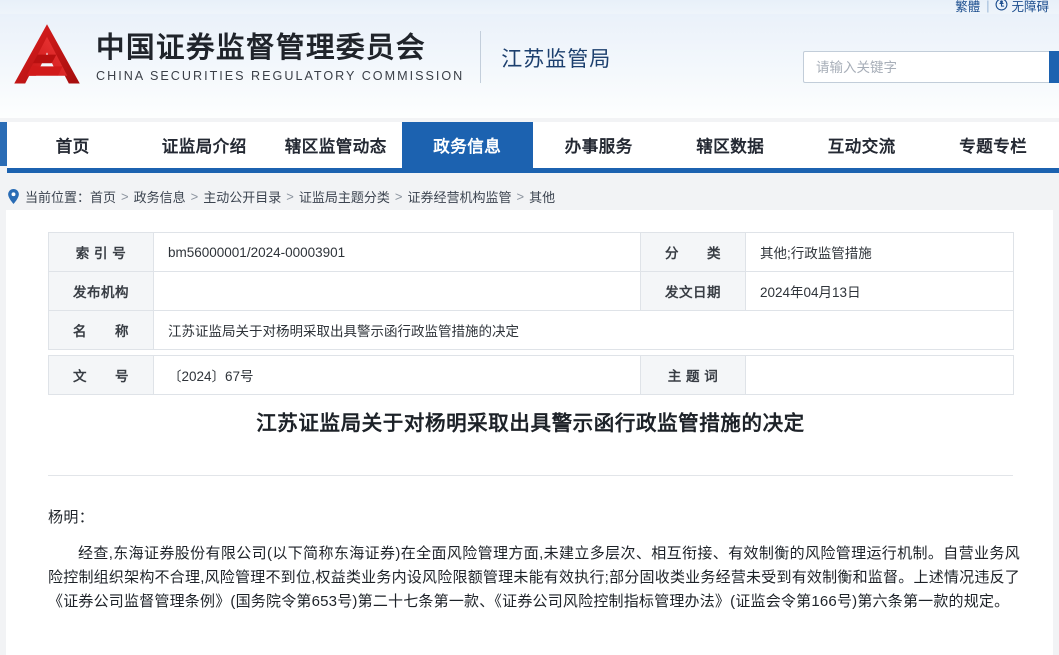 This screenshot has height=655, width=1059. I want to click on breadcrumb-prefix: 当前位置：, so click(58, 197).